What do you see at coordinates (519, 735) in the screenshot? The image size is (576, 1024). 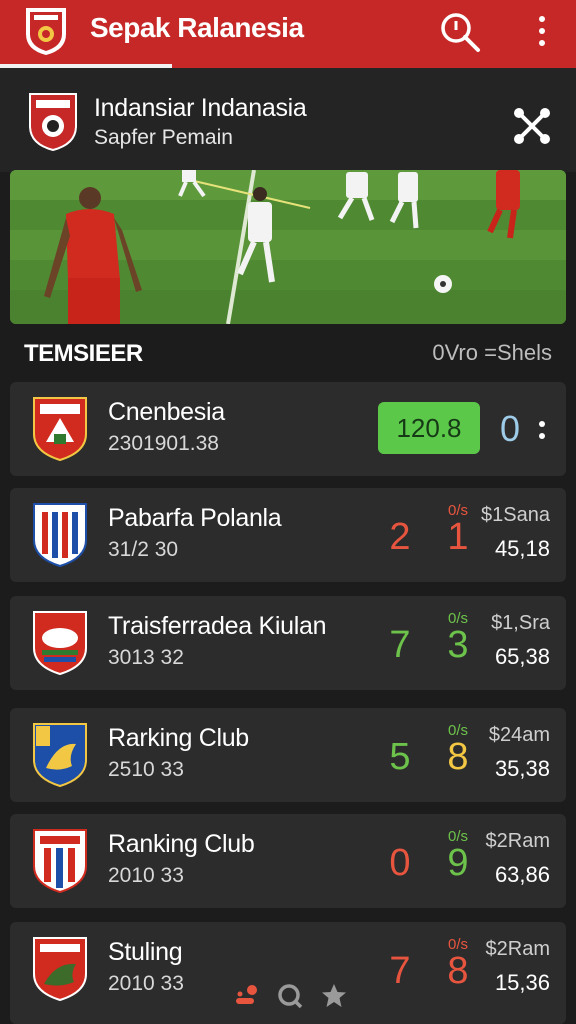 I see `team-price: $24am` at bounding box center [519, 735].